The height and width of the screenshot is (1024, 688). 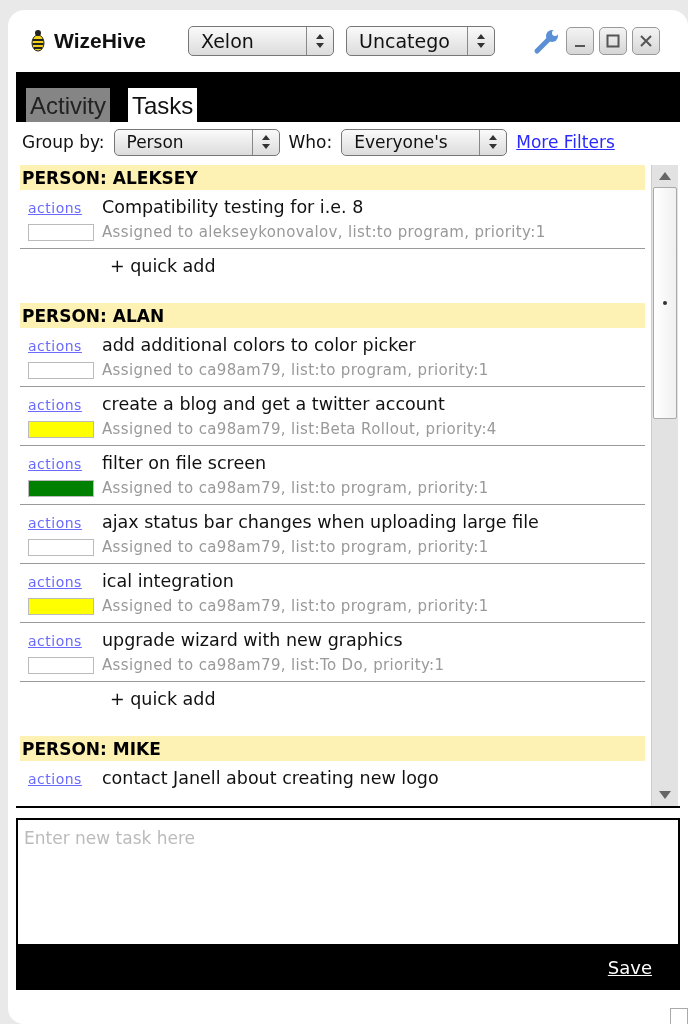 What do you see at coordinates (580, 46) in the screenshot?
I see `minimize-icon` at bounding box center [580, 46].